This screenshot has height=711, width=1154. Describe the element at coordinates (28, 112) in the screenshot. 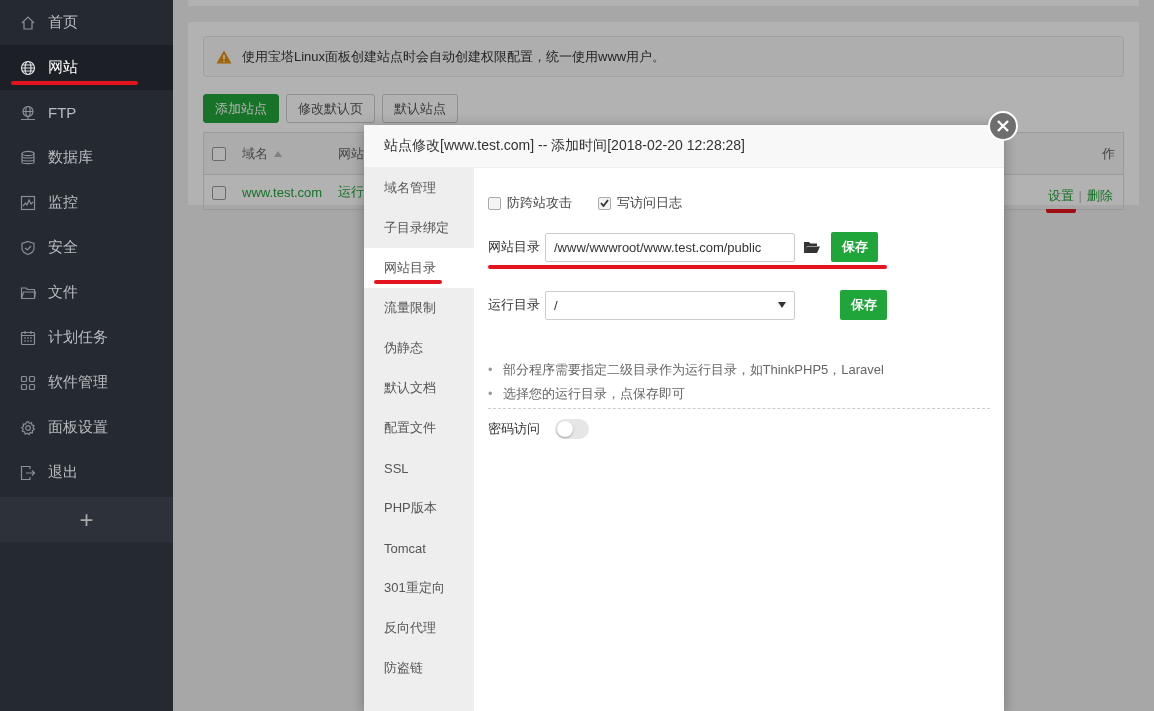

I see `globe-network-icon` at that location.